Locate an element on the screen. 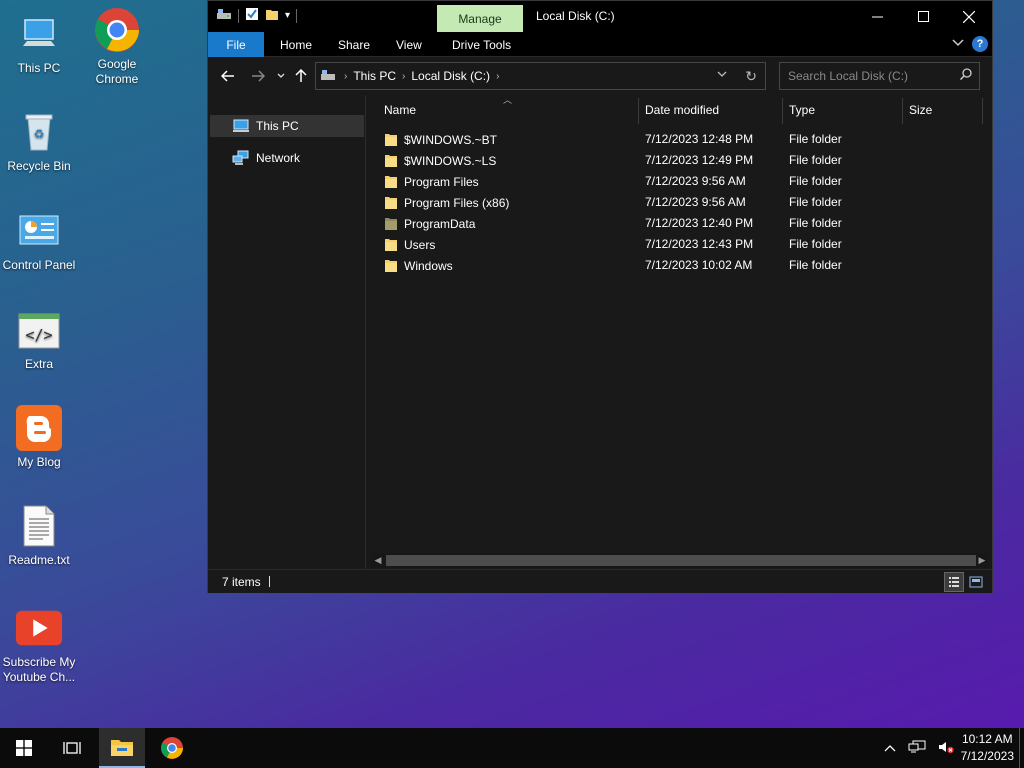 This screenshot has height=768, width=1024. column-header-date-modified: Date modified is located at coordinates (682, 110).